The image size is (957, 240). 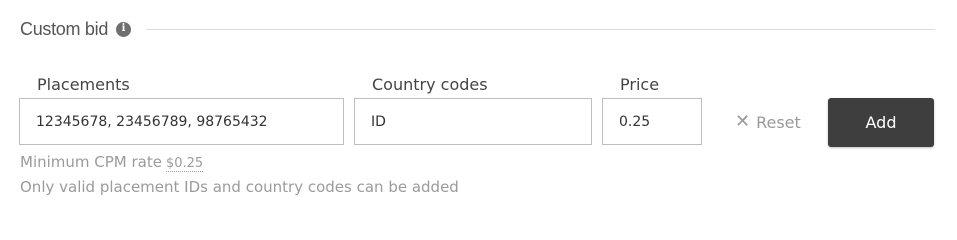 What do you see at coordinates (778, 122) in the screenshot?
I see `reset-button-label: Reset` at bounding box center [778, 122].